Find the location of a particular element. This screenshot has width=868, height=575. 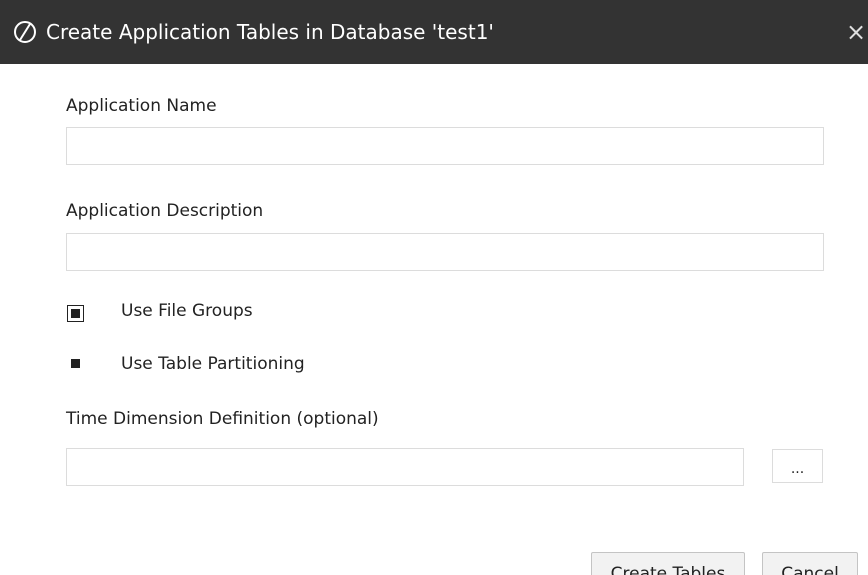

application-name-input is located at coordinates (445, 146).